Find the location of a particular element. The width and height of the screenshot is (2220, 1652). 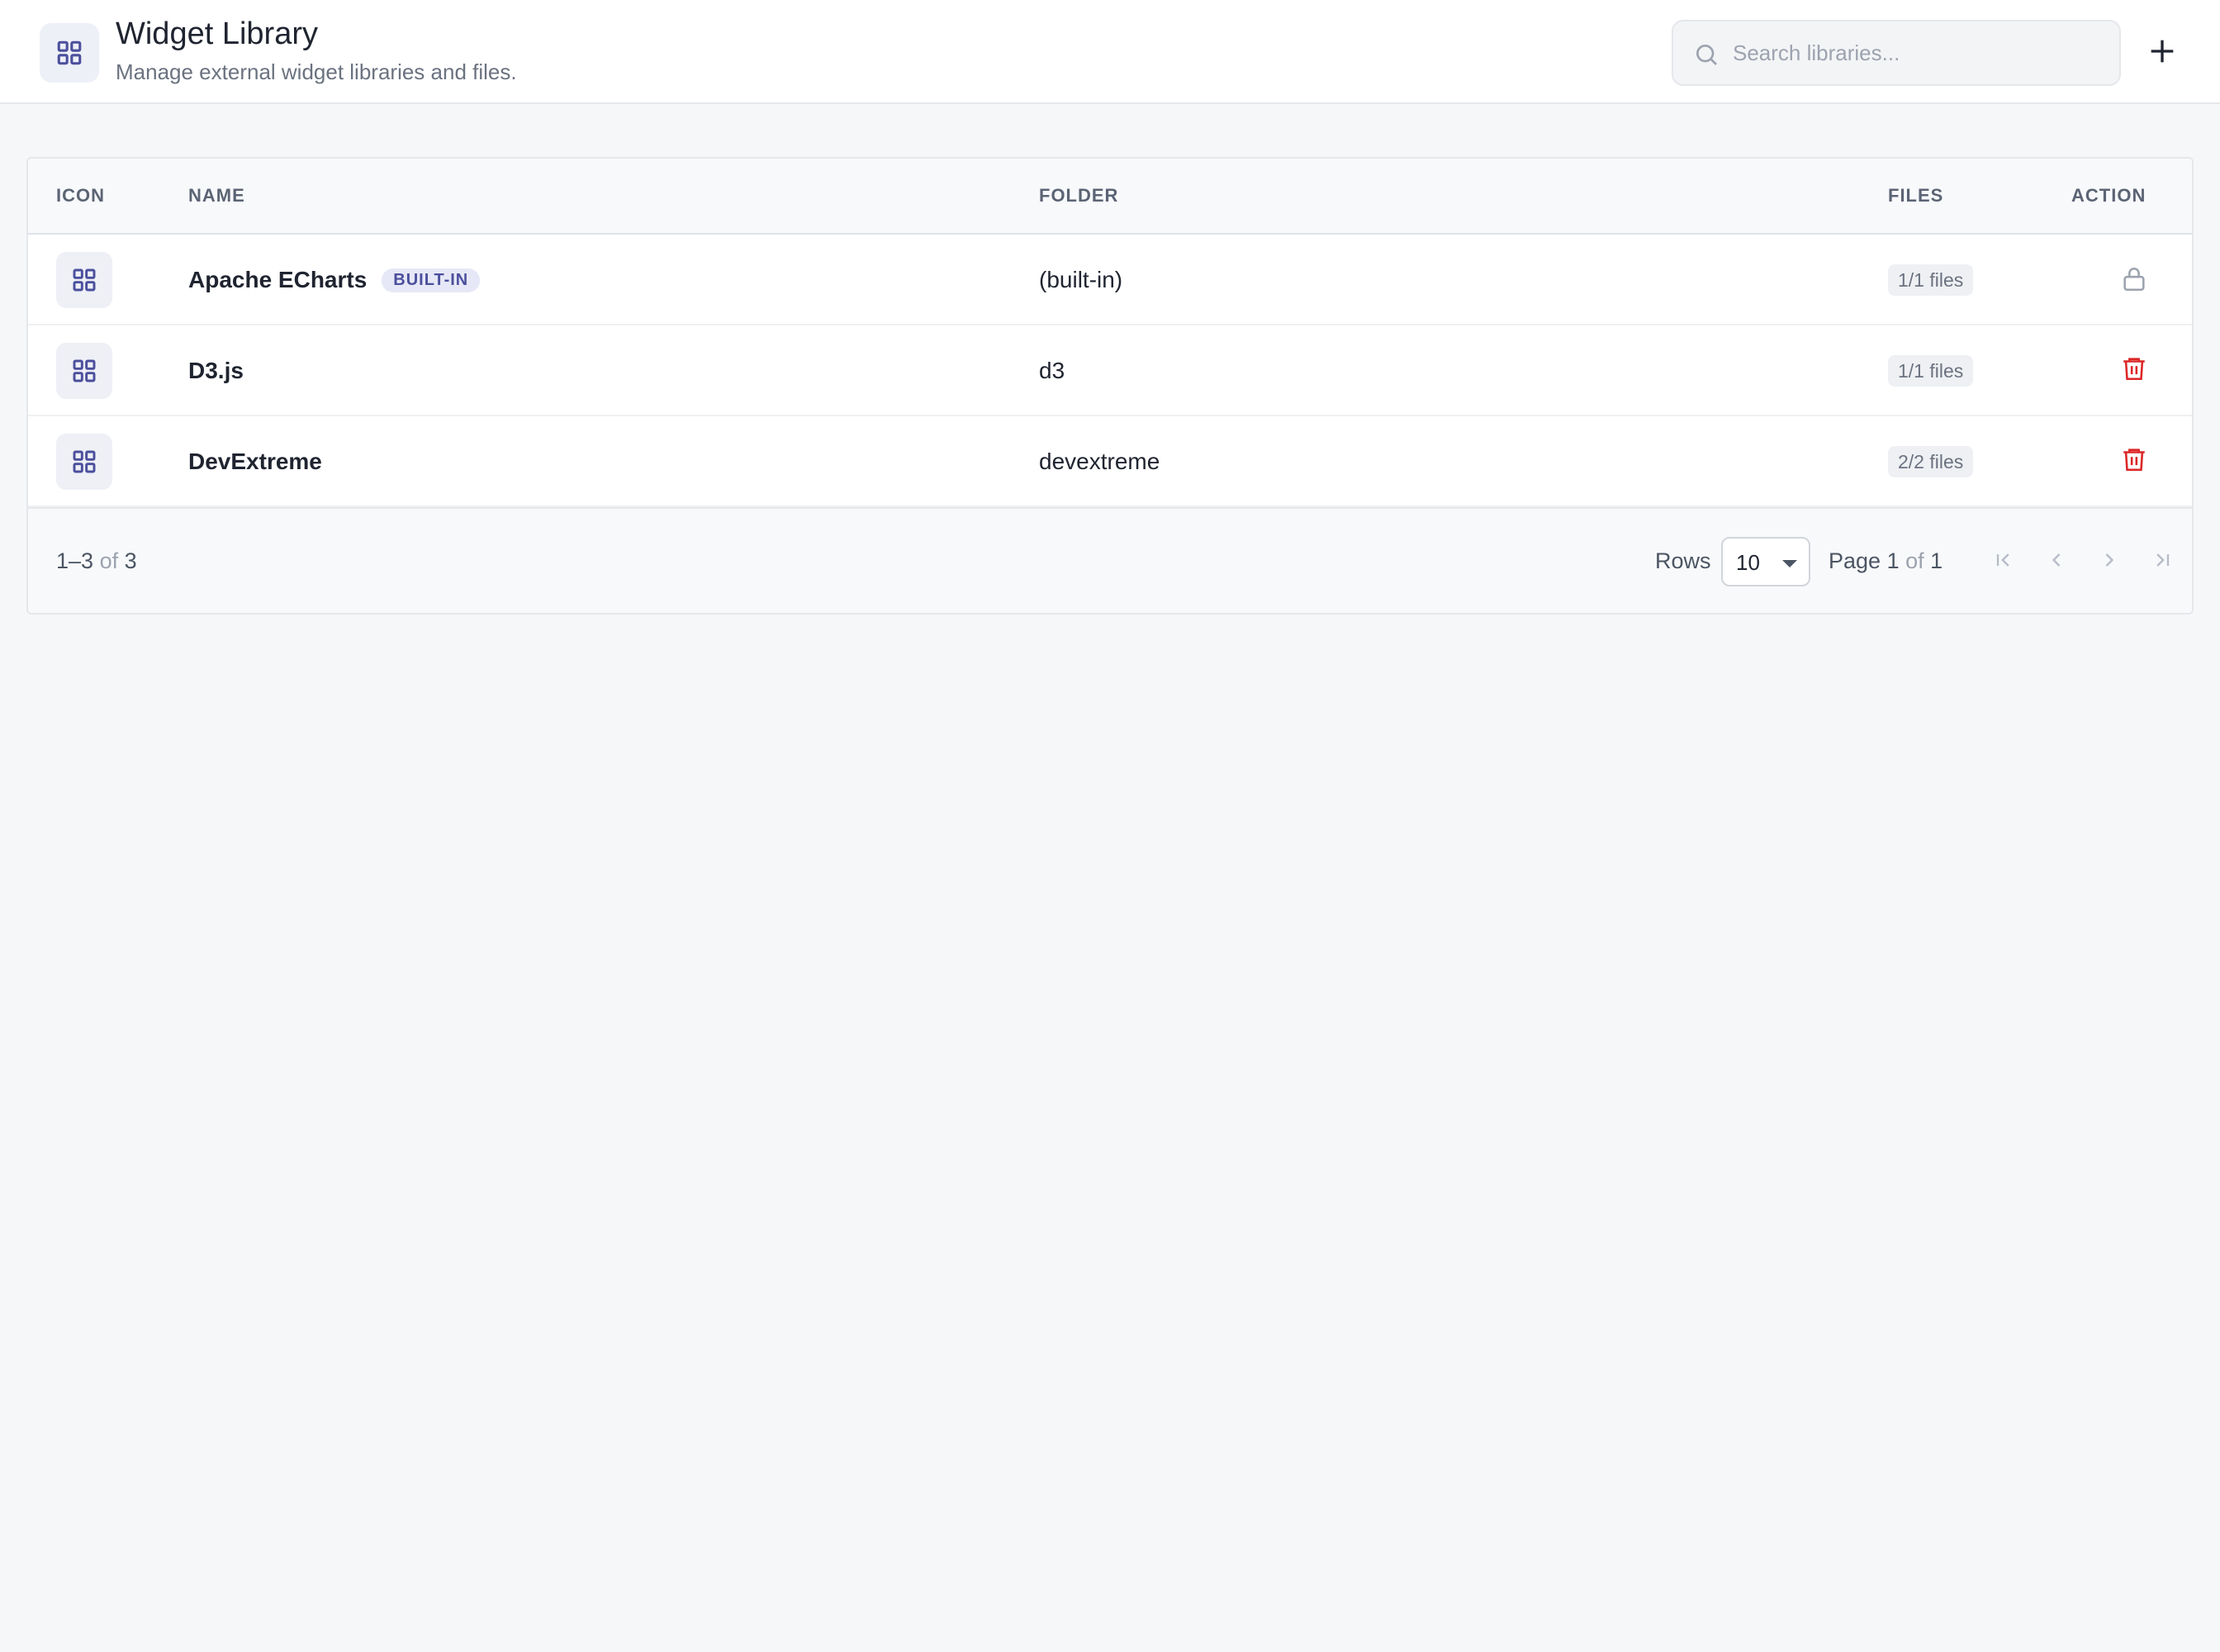

rows-per-page-label: Rows is located at coordinates (1683, 560).